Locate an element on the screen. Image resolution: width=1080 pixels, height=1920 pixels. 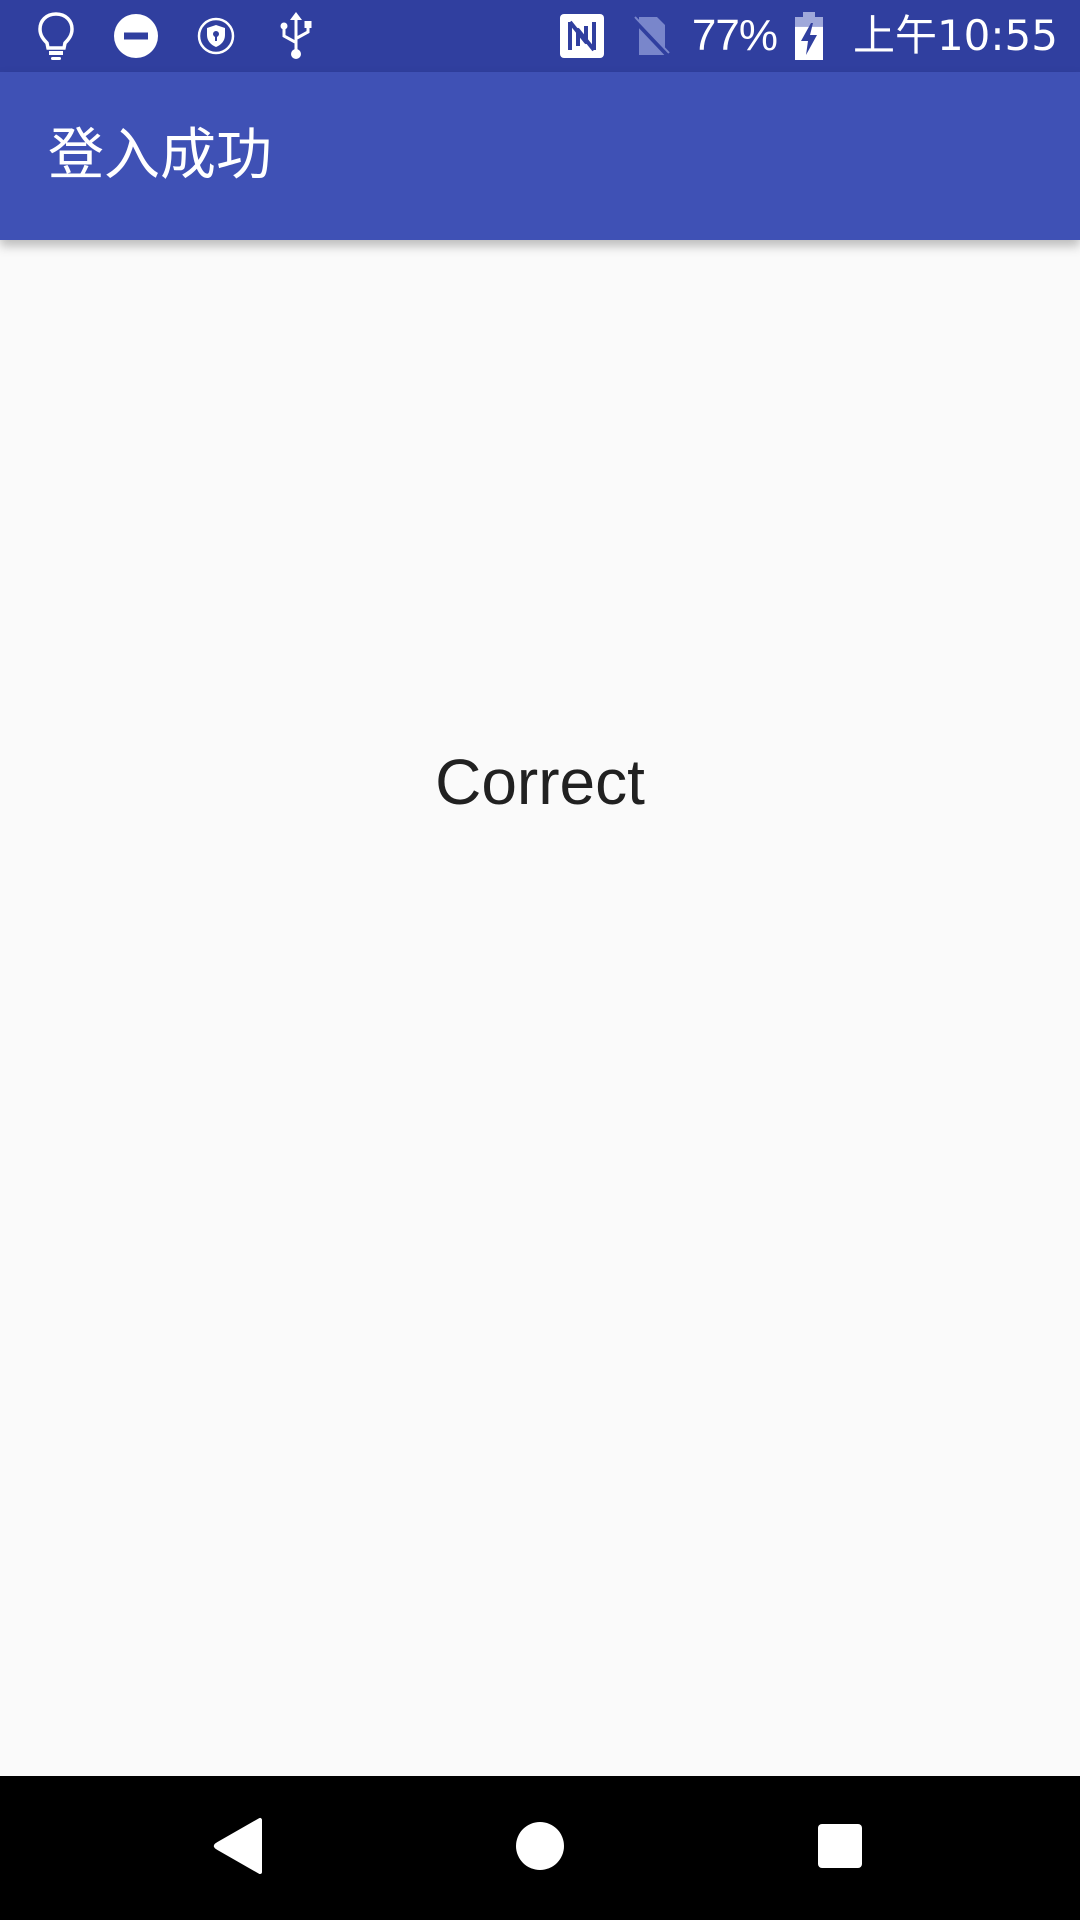
back-button is located at coordinates (240, 1848).